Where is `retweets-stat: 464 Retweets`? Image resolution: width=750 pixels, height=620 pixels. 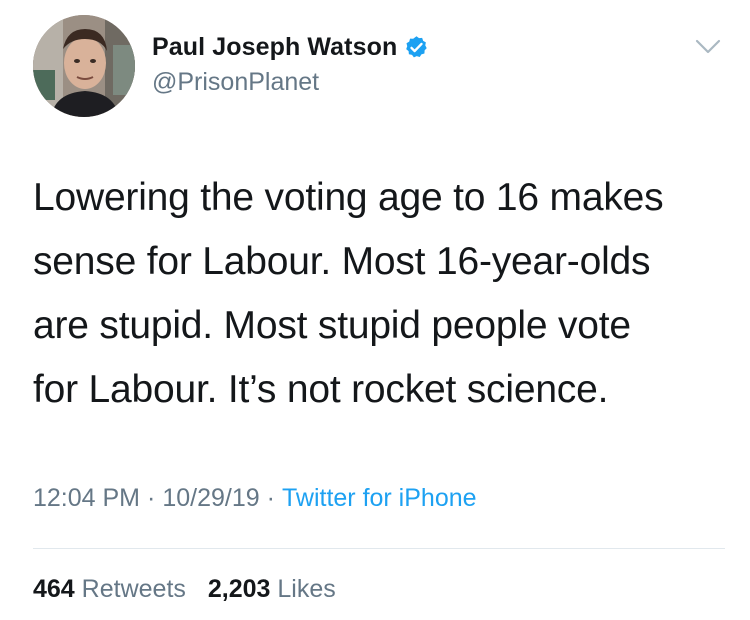 retweets-stat: 464 Retweets is located at coordinates (109, 589).